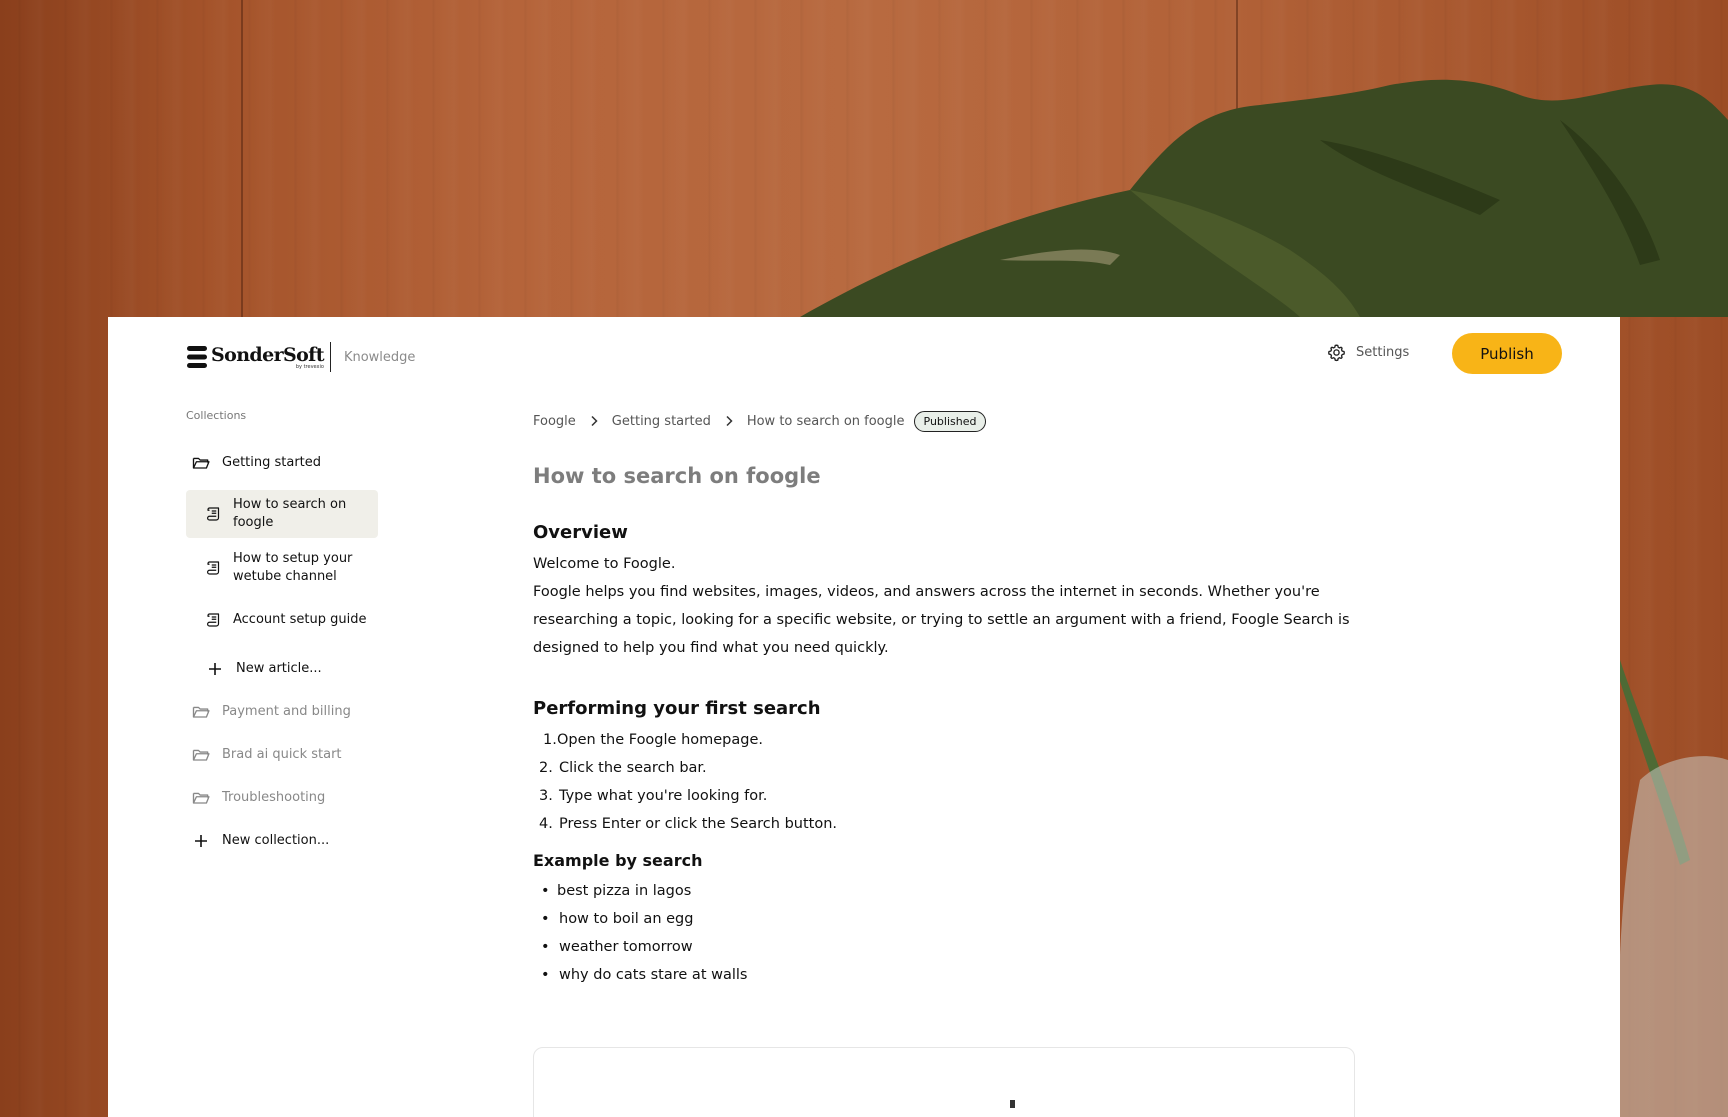  What do you see at coordinates (653, 740) in the screenshot?
I see `list-item: 1. Open the Foogle homepage.` at bounding box center [653, 740].